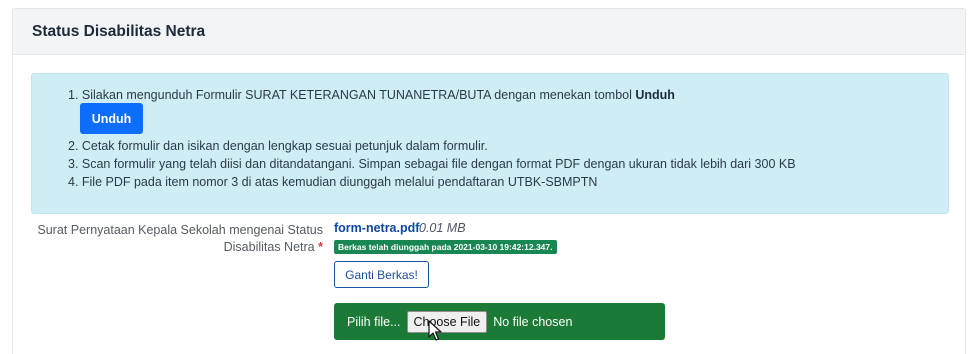 The image size is (970, 354). Describe the element at coordinates (111, 118) in the screenshot. I see `unduh-button: Unduh` at that location.